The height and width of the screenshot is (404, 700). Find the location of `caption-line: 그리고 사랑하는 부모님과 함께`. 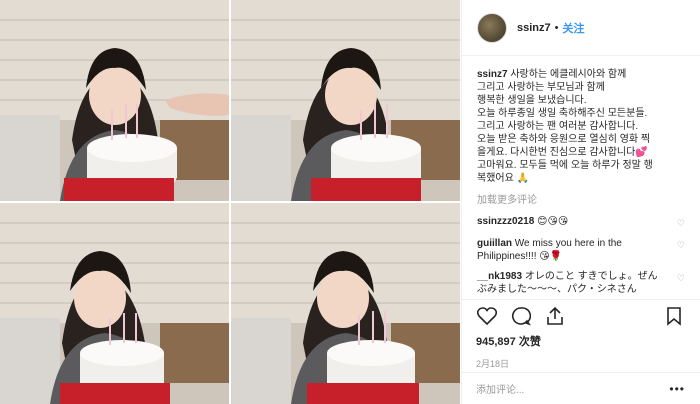

caption-line: 그리고 사랑하는 부모님과 함께 is located at coordinates (541, 87).